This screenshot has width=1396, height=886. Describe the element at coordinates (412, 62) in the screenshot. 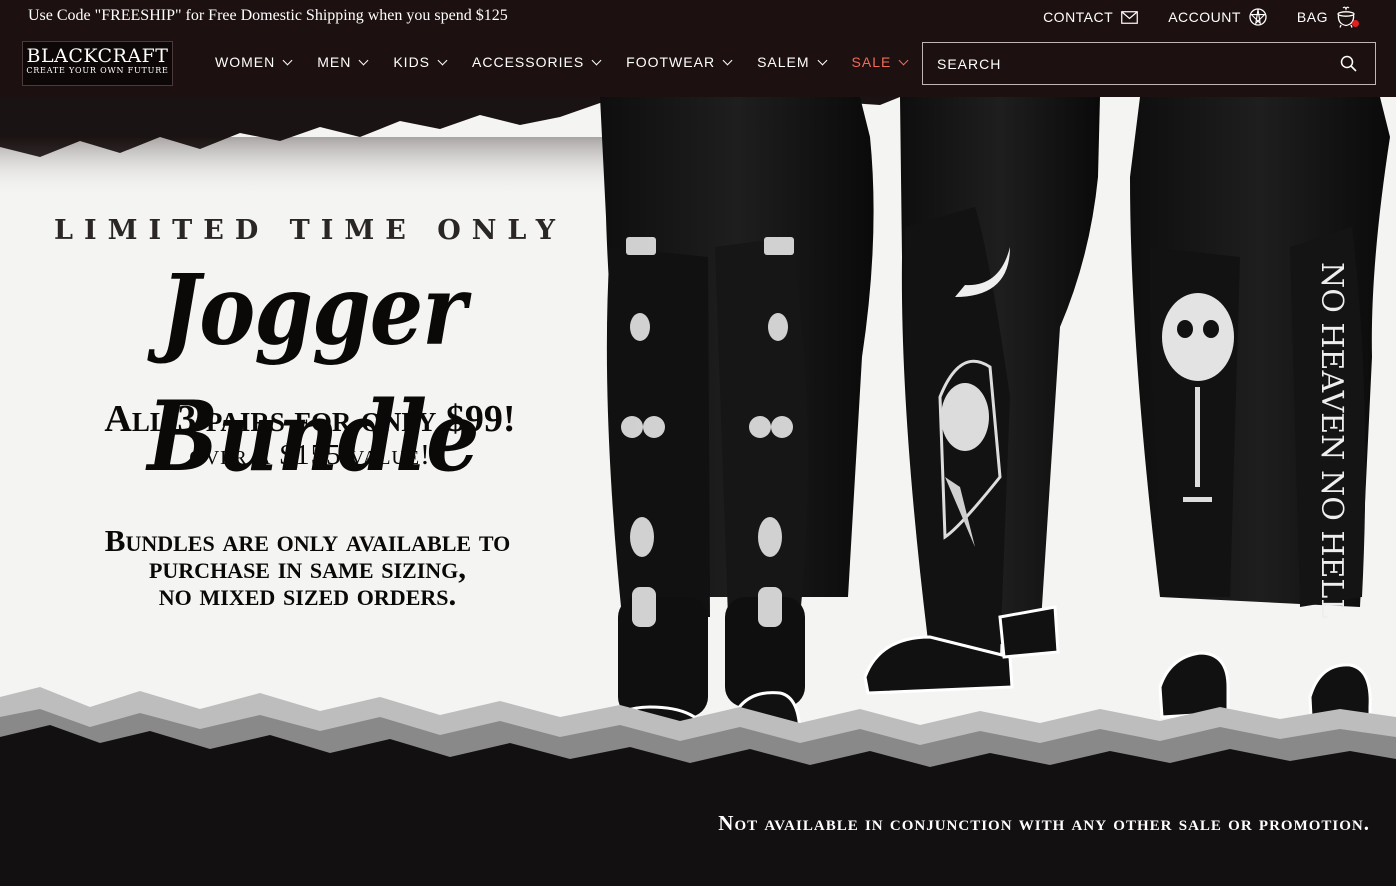

I see `nav-kids-label: KIDS` at that location.